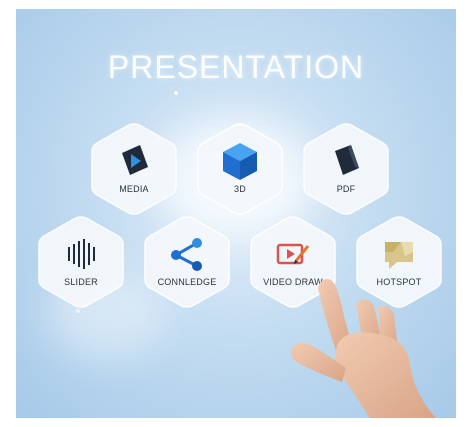 The height and width of the screenshot is (427, 471). Describe the element at coordinates (346, 189) in the screenshot. I see `tile-label: PDF` at that location.